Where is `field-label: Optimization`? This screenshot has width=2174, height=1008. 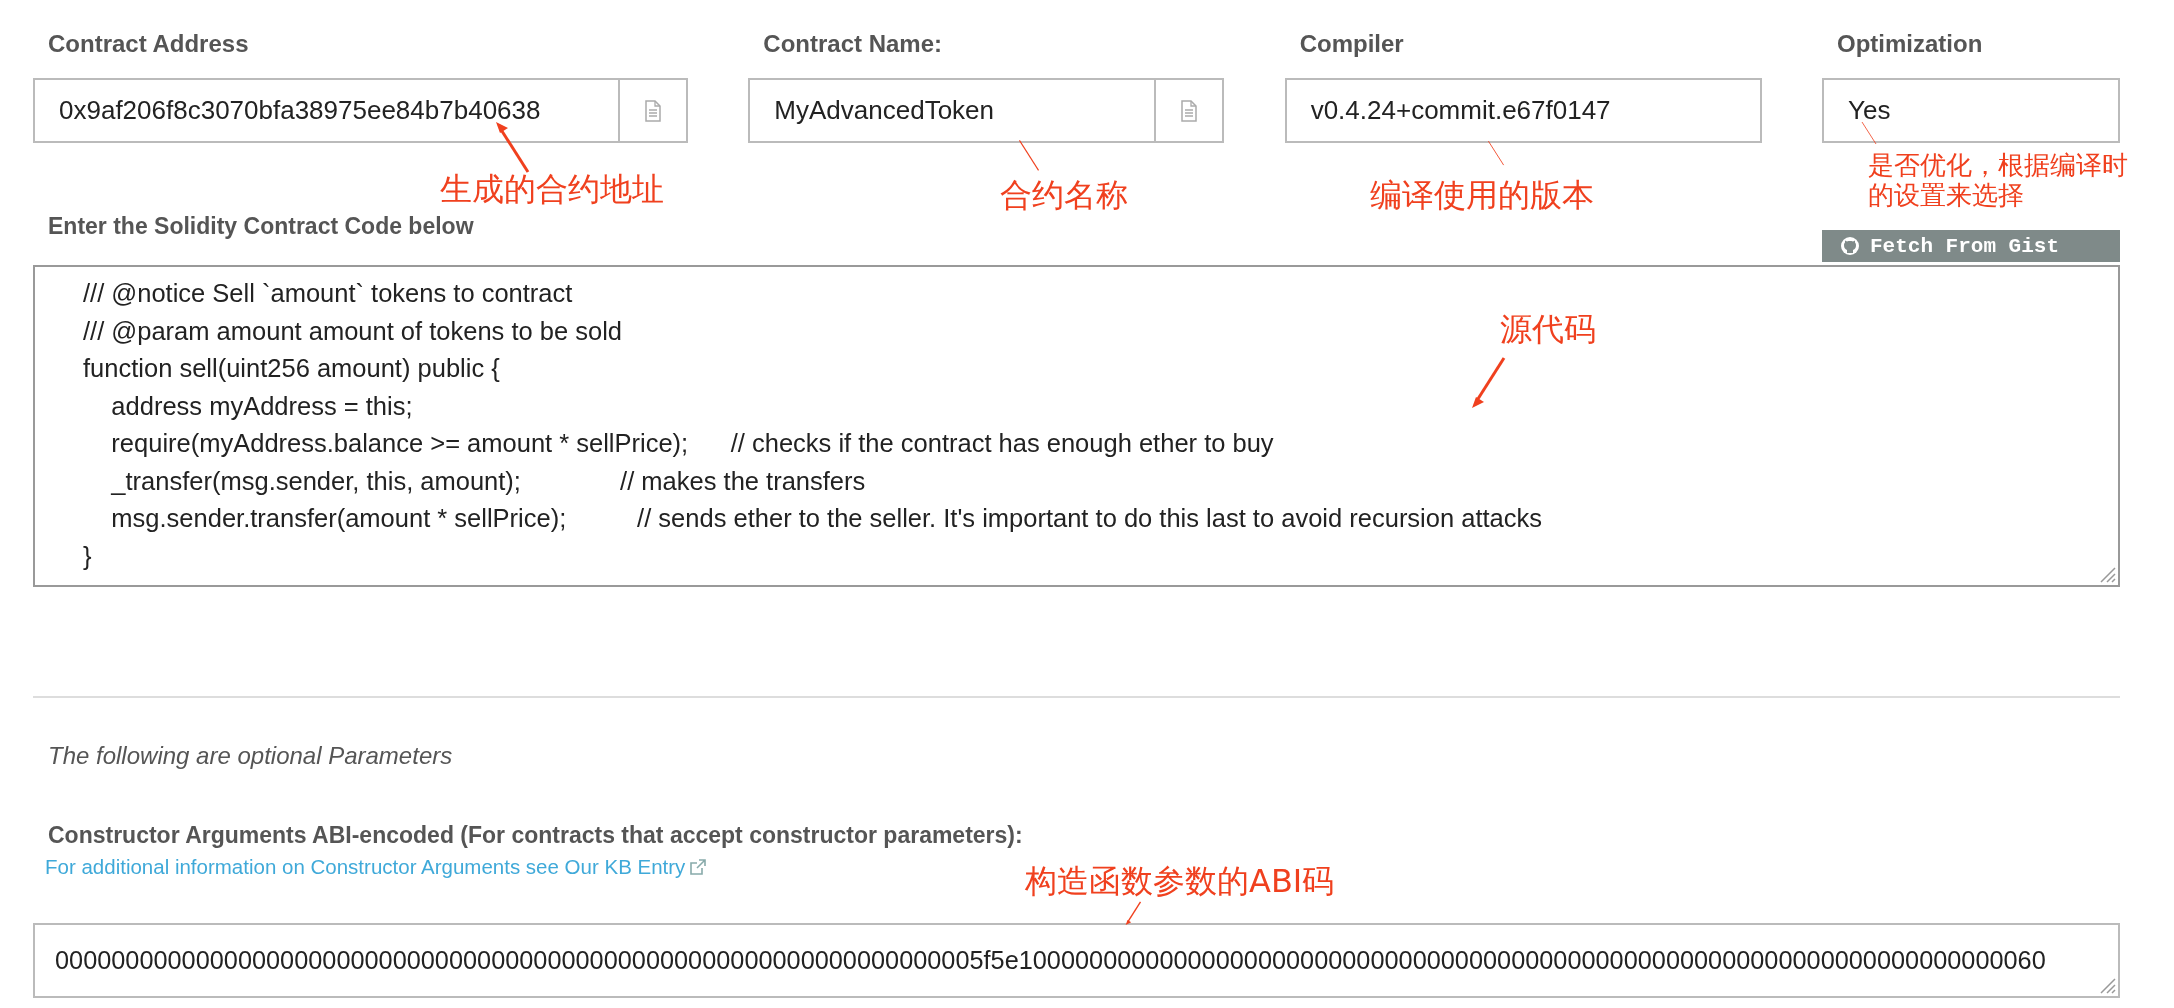
field-label: Optimization is located at coordinates (1910, 44).